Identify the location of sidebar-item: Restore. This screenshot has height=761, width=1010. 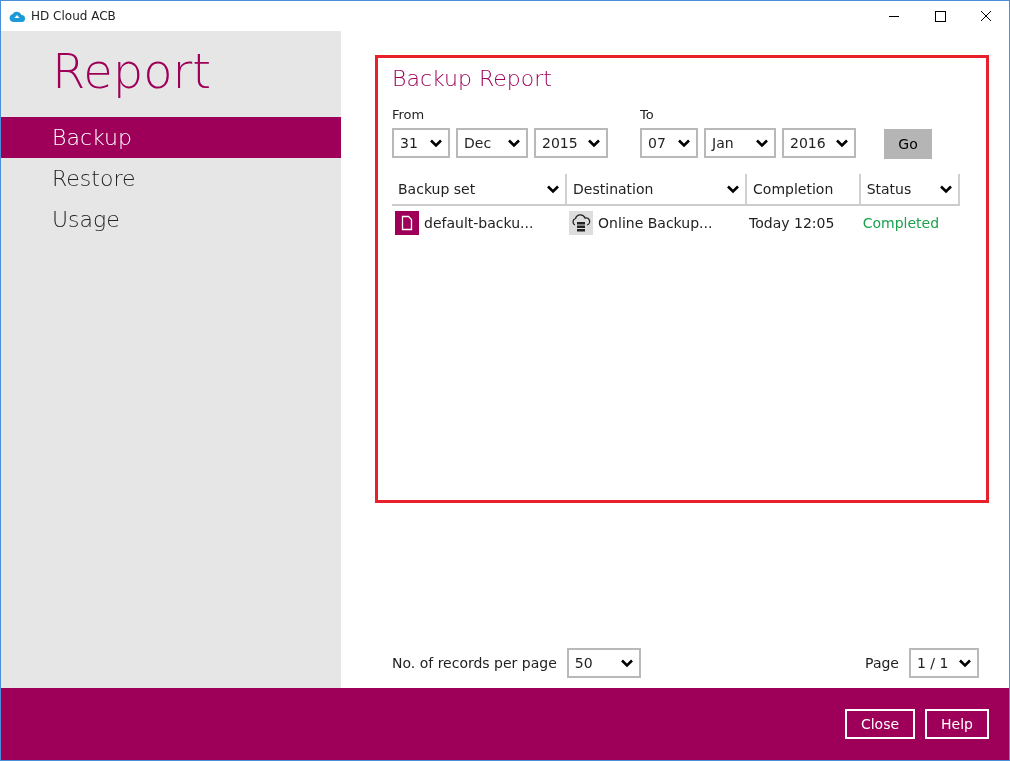
(171, 178).